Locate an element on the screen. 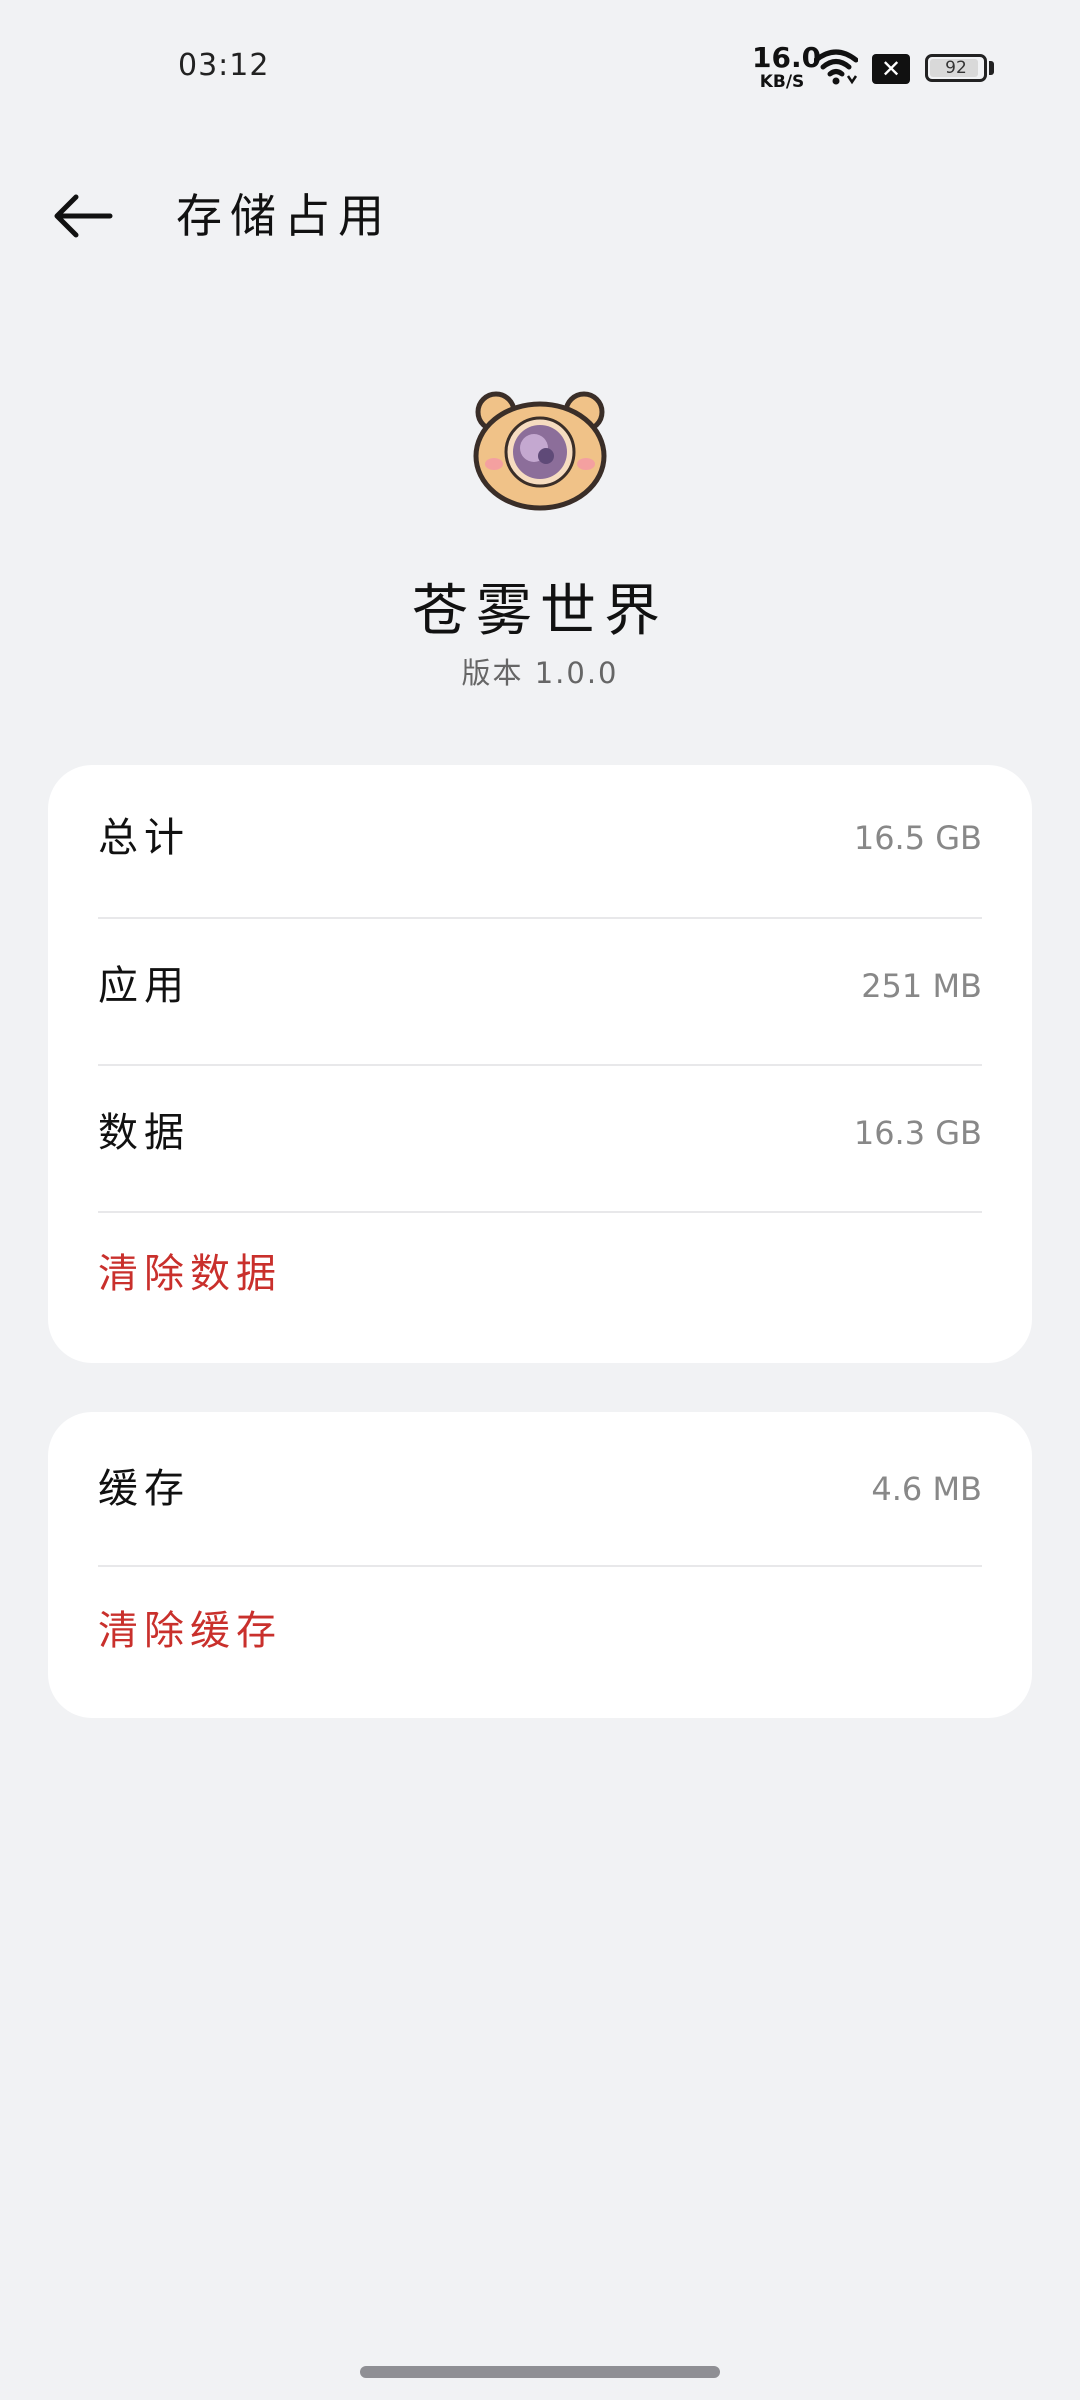  battery-level: 92 is located at coordinates (956, 68).